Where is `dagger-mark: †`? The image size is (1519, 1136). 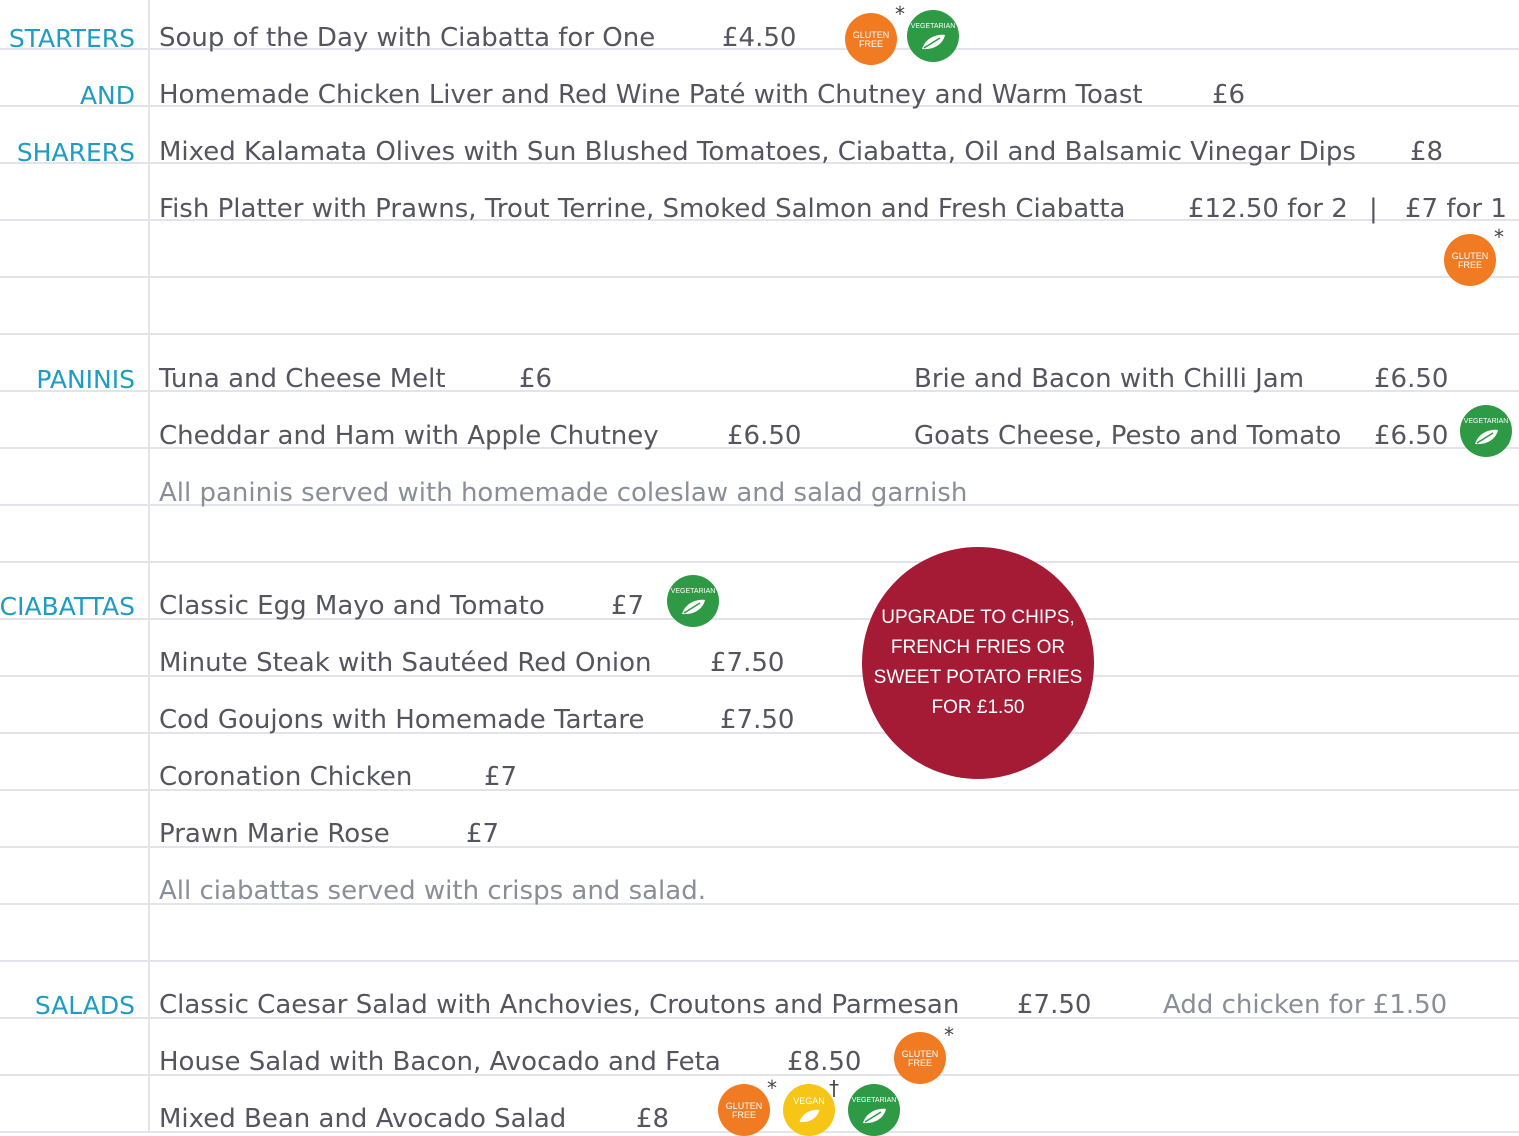 dagger-mark: † is located at coordinates (834, 1088).